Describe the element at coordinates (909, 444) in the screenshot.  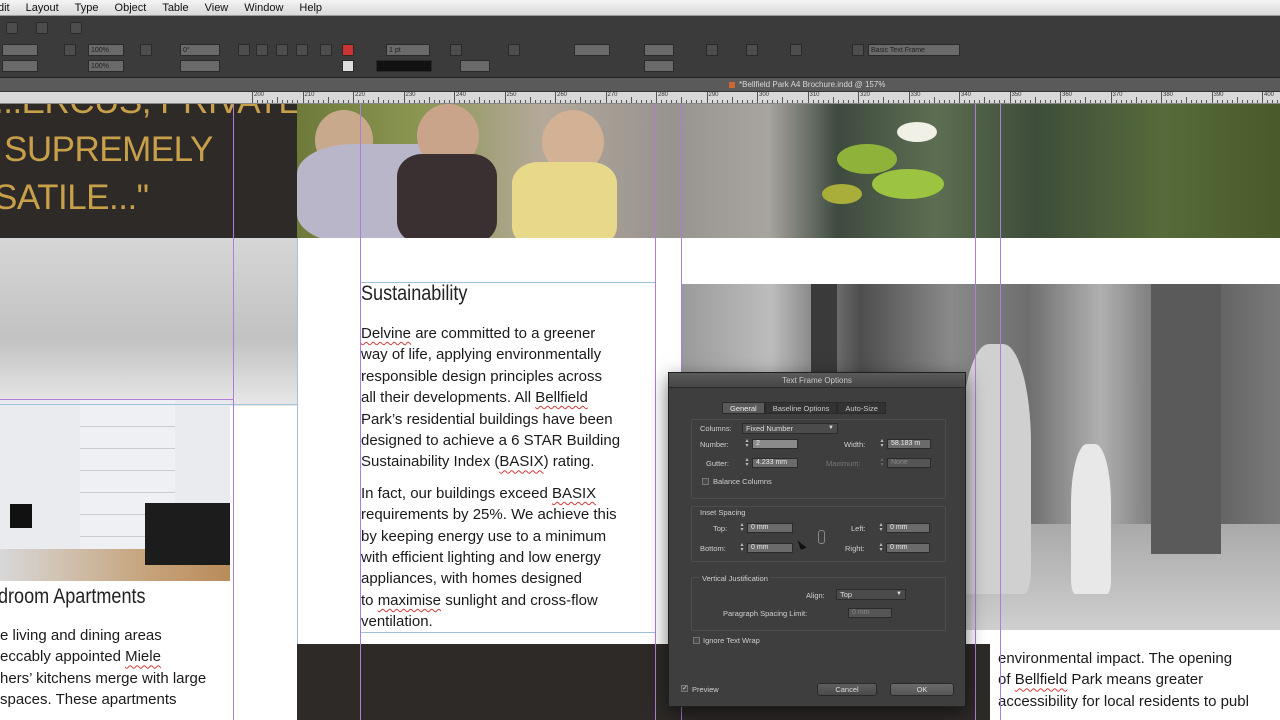
I see `width-field: 58.183 m` at that location.